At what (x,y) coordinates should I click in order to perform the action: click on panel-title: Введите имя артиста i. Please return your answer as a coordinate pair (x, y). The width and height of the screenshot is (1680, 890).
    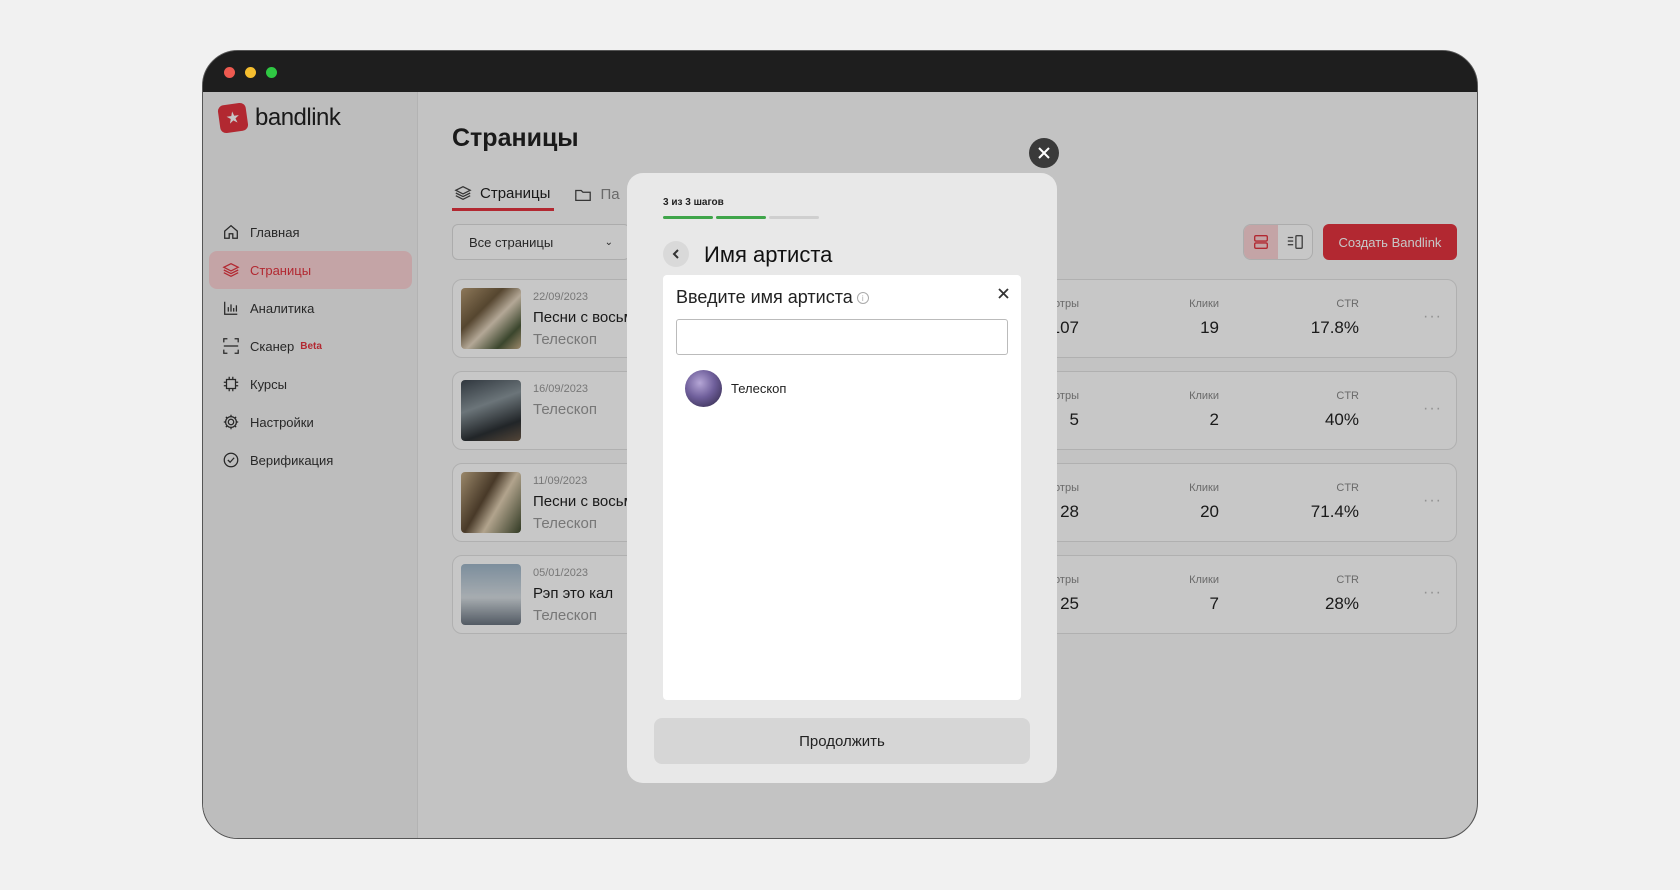
    Looking at the image, I should click on (772, 297).